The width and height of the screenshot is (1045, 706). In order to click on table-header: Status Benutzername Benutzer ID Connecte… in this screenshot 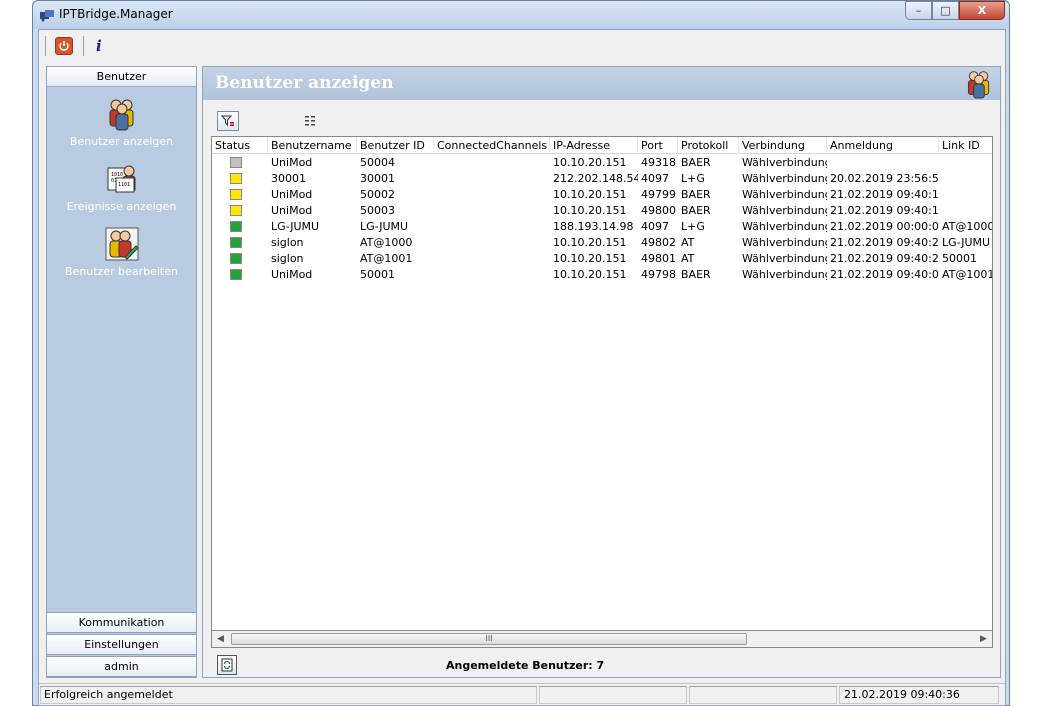, I will do `click(602, 145)`.